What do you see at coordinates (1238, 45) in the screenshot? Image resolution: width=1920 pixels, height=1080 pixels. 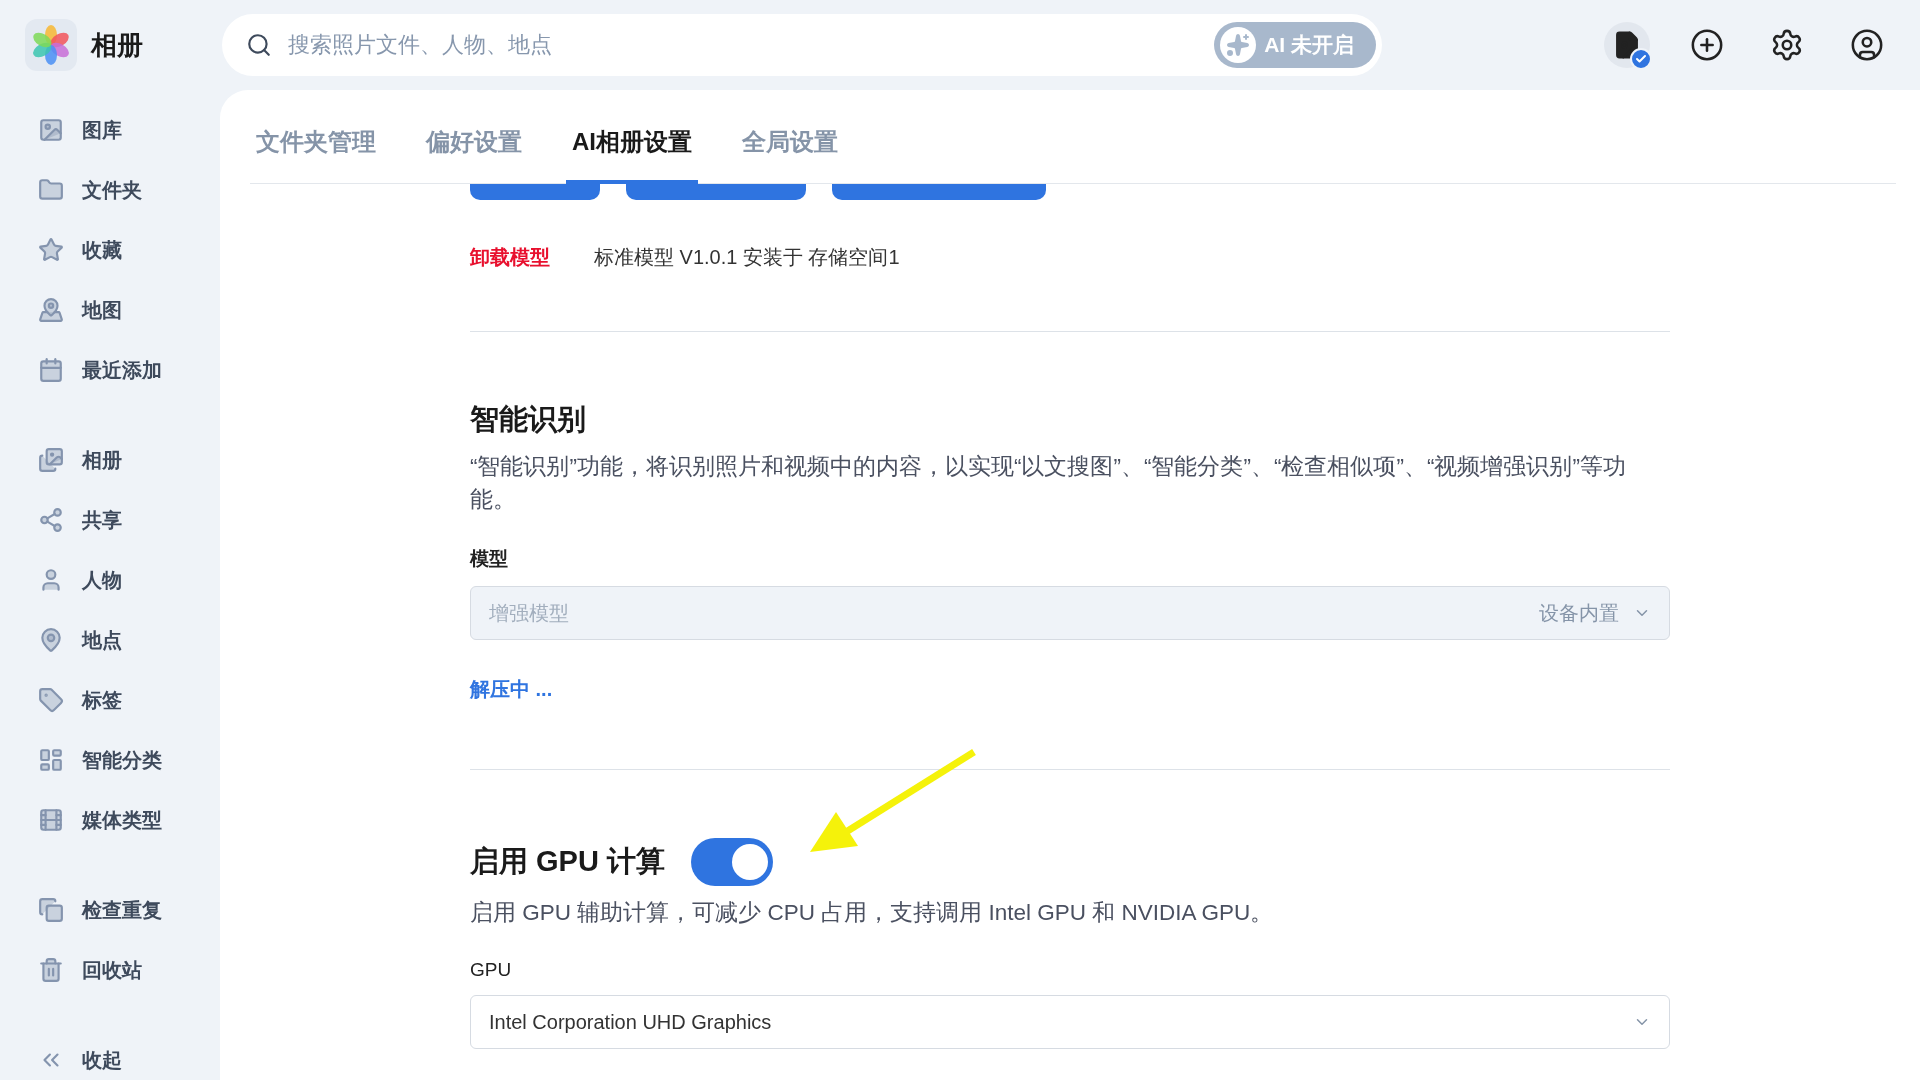 I see `sparkle-icon` at bounding box center [1238, 45].